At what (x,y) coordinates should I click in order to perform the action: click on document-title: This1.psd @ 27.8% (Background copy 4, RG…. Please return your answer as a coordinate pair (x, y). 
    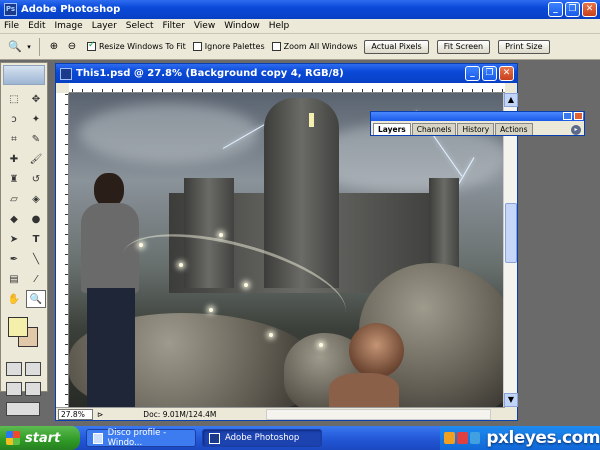
    Looking at the image, I should click on (210, 73).